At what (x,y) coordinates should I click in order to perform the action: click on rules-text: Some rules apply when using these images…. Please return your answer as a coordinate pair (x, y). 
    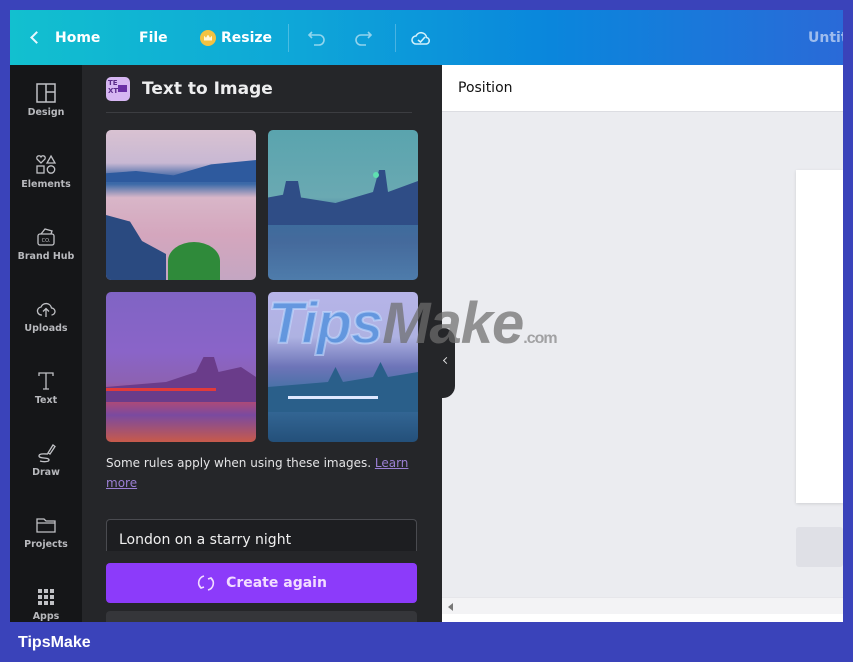
    Looking at the image, I should click on (240, 463).